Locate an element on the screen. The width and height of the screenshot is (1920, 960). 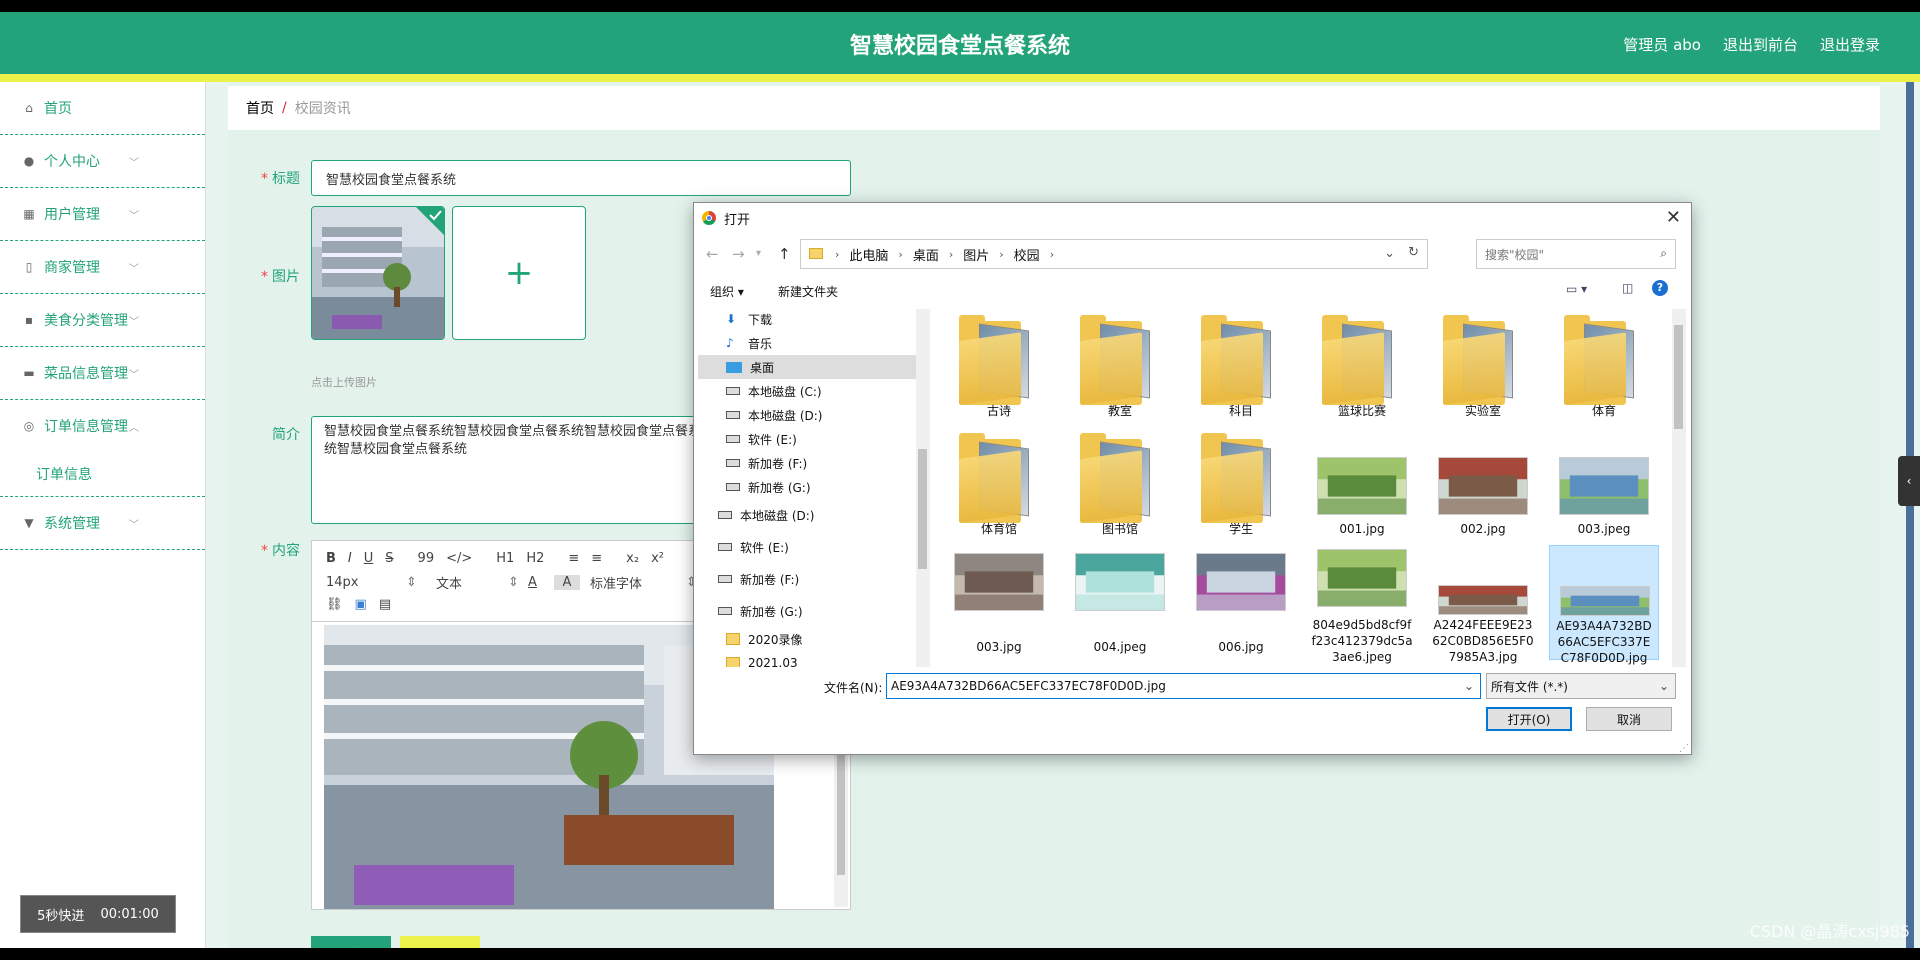
sidebar-item-profile: ● 个人中心 ﹀ is located at coordinates (102, 161).